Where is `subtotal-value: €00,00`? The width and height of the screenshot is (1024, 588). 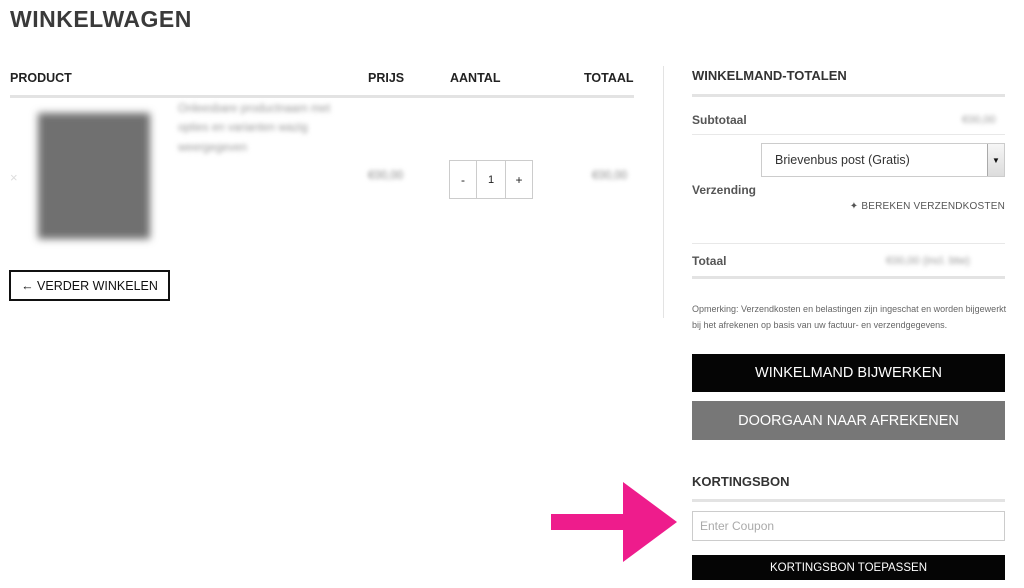
subtotal-value: €00,00 is located at coordinates (979, 120).